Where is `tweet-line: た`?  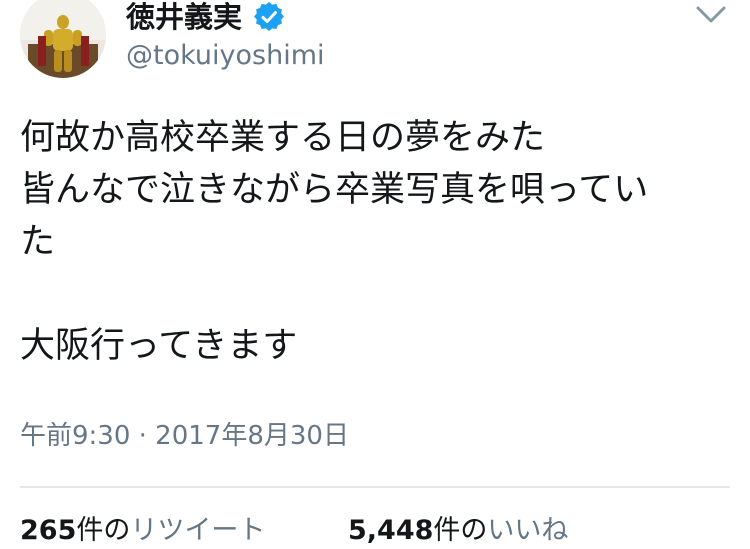 tweet-line: た is located at coordinates (38, 242).